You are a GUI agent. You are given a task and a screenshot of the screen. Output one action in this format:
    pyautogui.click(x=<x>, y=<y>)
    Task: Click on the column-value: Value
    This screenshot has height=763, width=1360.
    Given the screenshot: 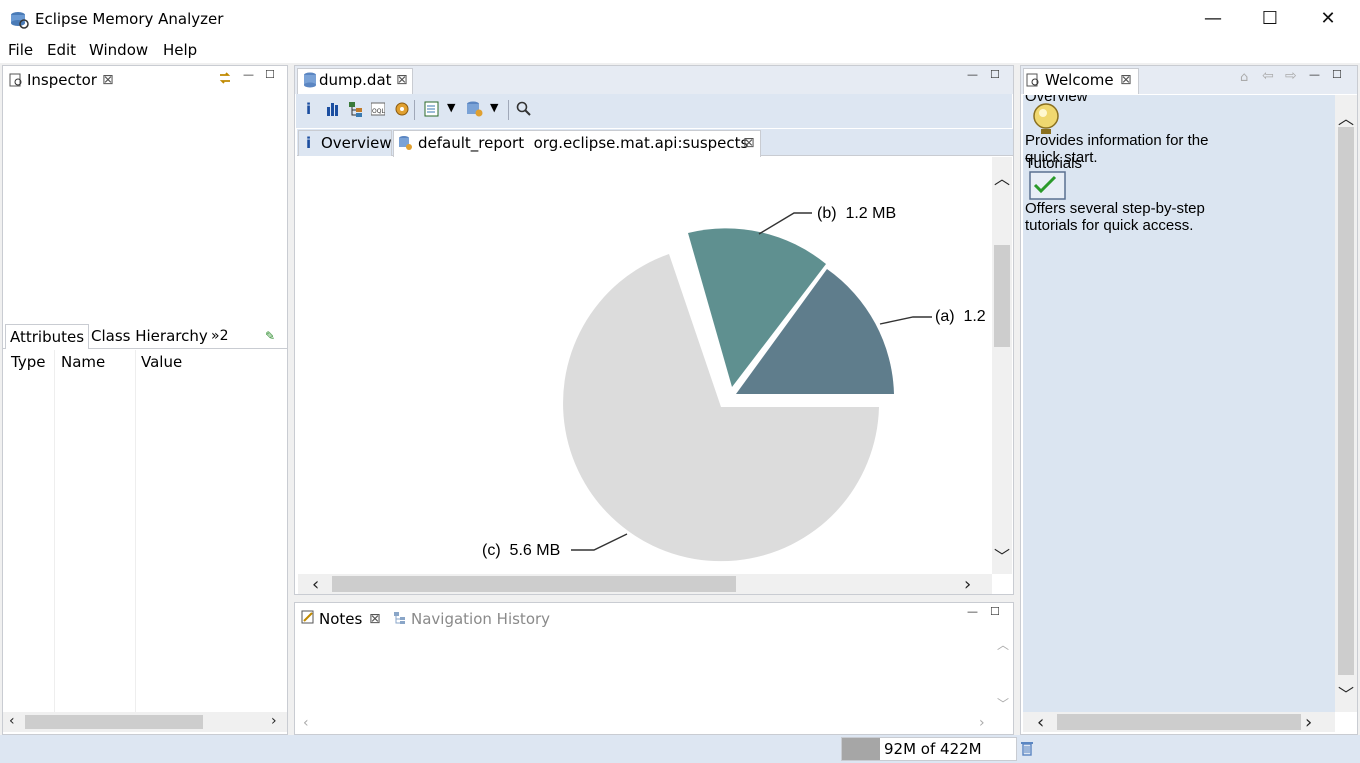 What is the action you would take?
    pyautogui.click(x=161, y=362)
    